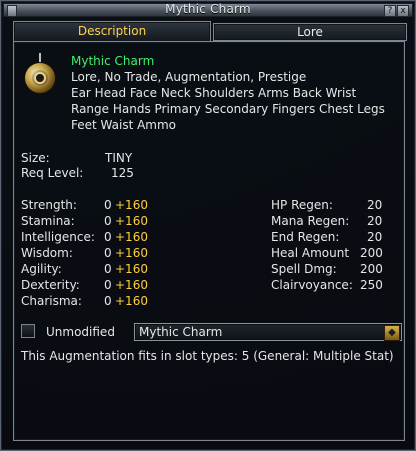  What do you see at coordinates (375, 205) in the screenshot?
I see `stat-value-hp-regen: 20` at bounding box center [375, 205].